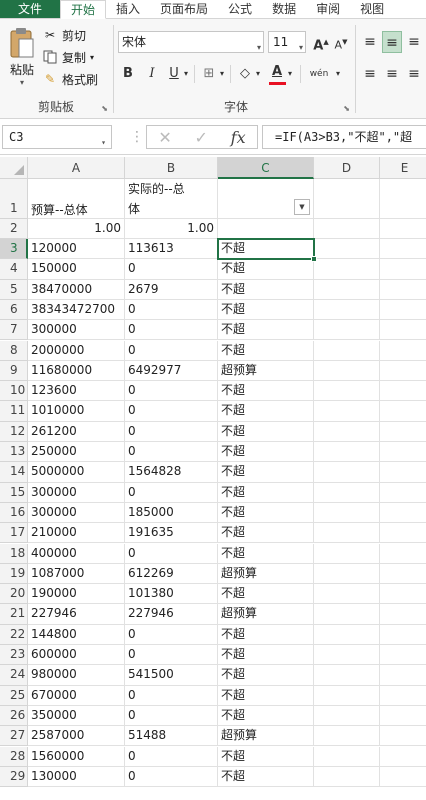  What do you see at coordinates (370, 74) in the screenshot?
I see `align-left-icon: ≡` at bounding box center [370, 74].